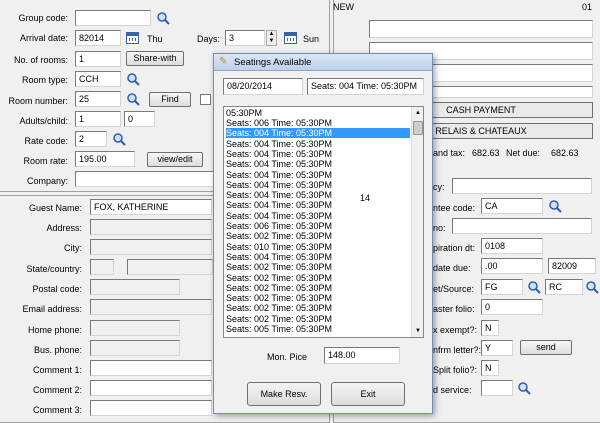  What do you see at coordinates (316, 247) in the screenshot?
I see `list-item: Seats: 010 Time: 05:30PM` at bounding box center [316, 247].